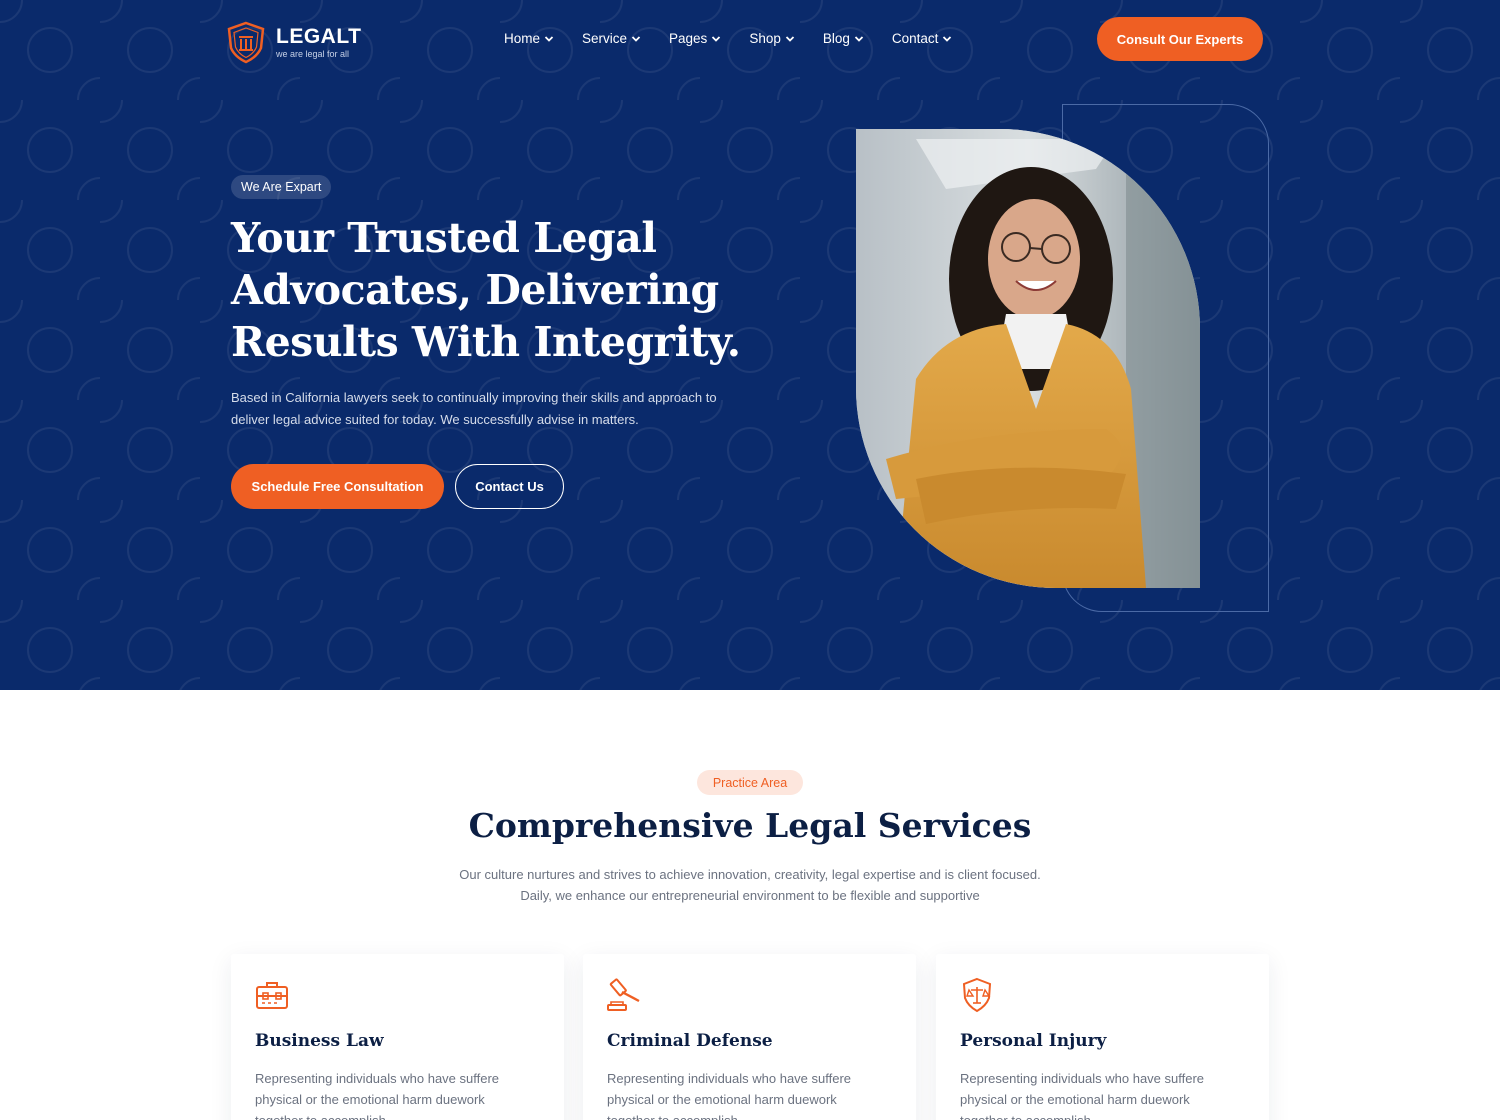  I want to click on nav-item-blog: Blog, so click(843, 38).